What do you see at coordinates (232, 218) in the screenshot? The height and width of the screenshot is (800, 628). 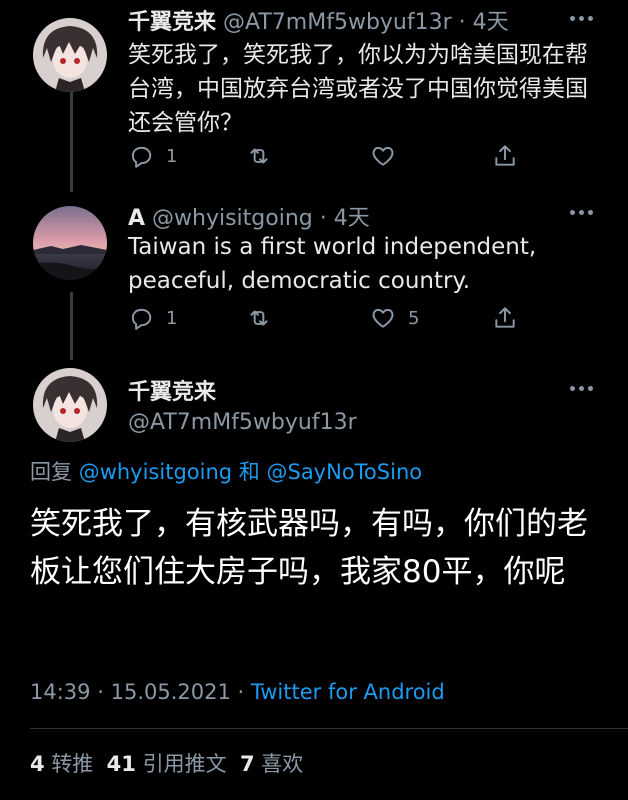 I see `user-handle: @whyisitgoing` at bounding box center [232, 218].